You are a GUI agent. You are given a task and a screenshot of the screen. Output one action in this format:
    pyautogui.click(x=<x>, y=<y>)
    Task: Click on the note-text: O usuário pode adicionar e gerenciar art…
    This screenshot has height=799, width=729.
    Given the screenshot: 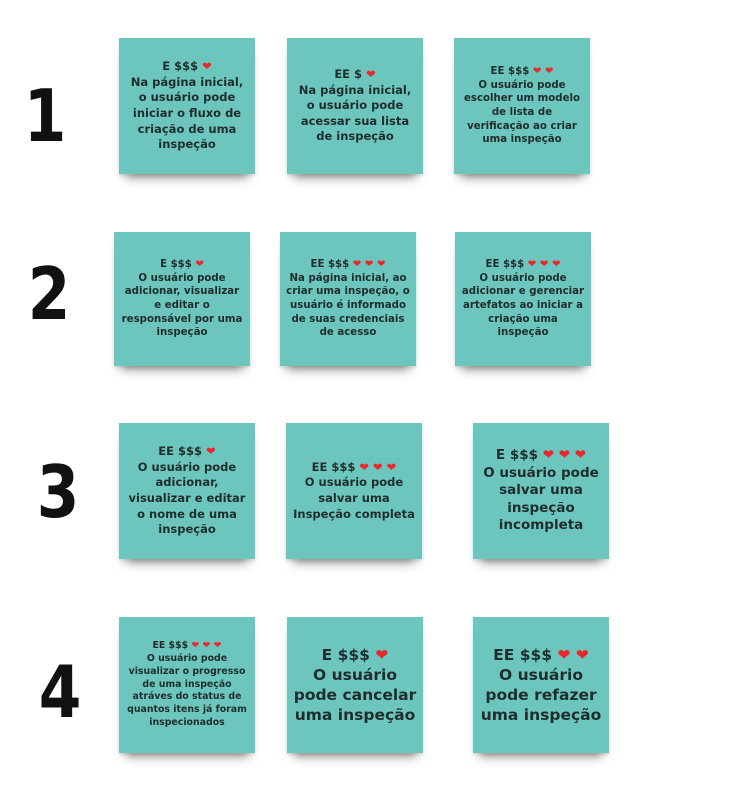 What is the action you would take?
    pyautogui.click(x=523, y=305)
    